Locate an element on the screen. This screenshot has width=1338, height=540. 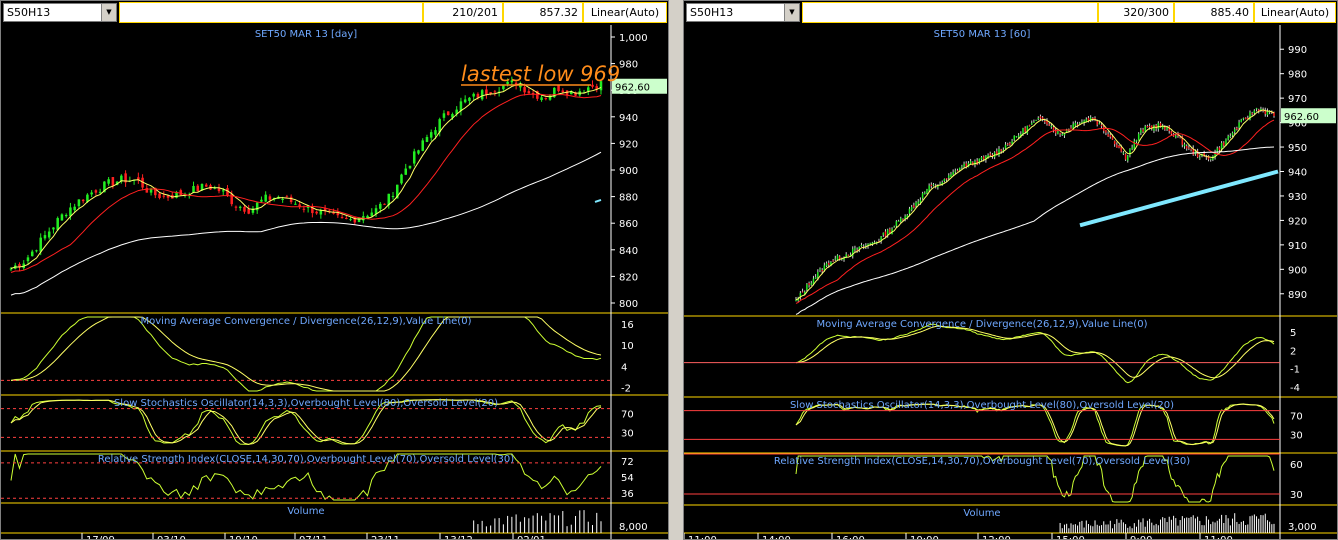
ma-fast-line is located at coordinates (1035, 205).